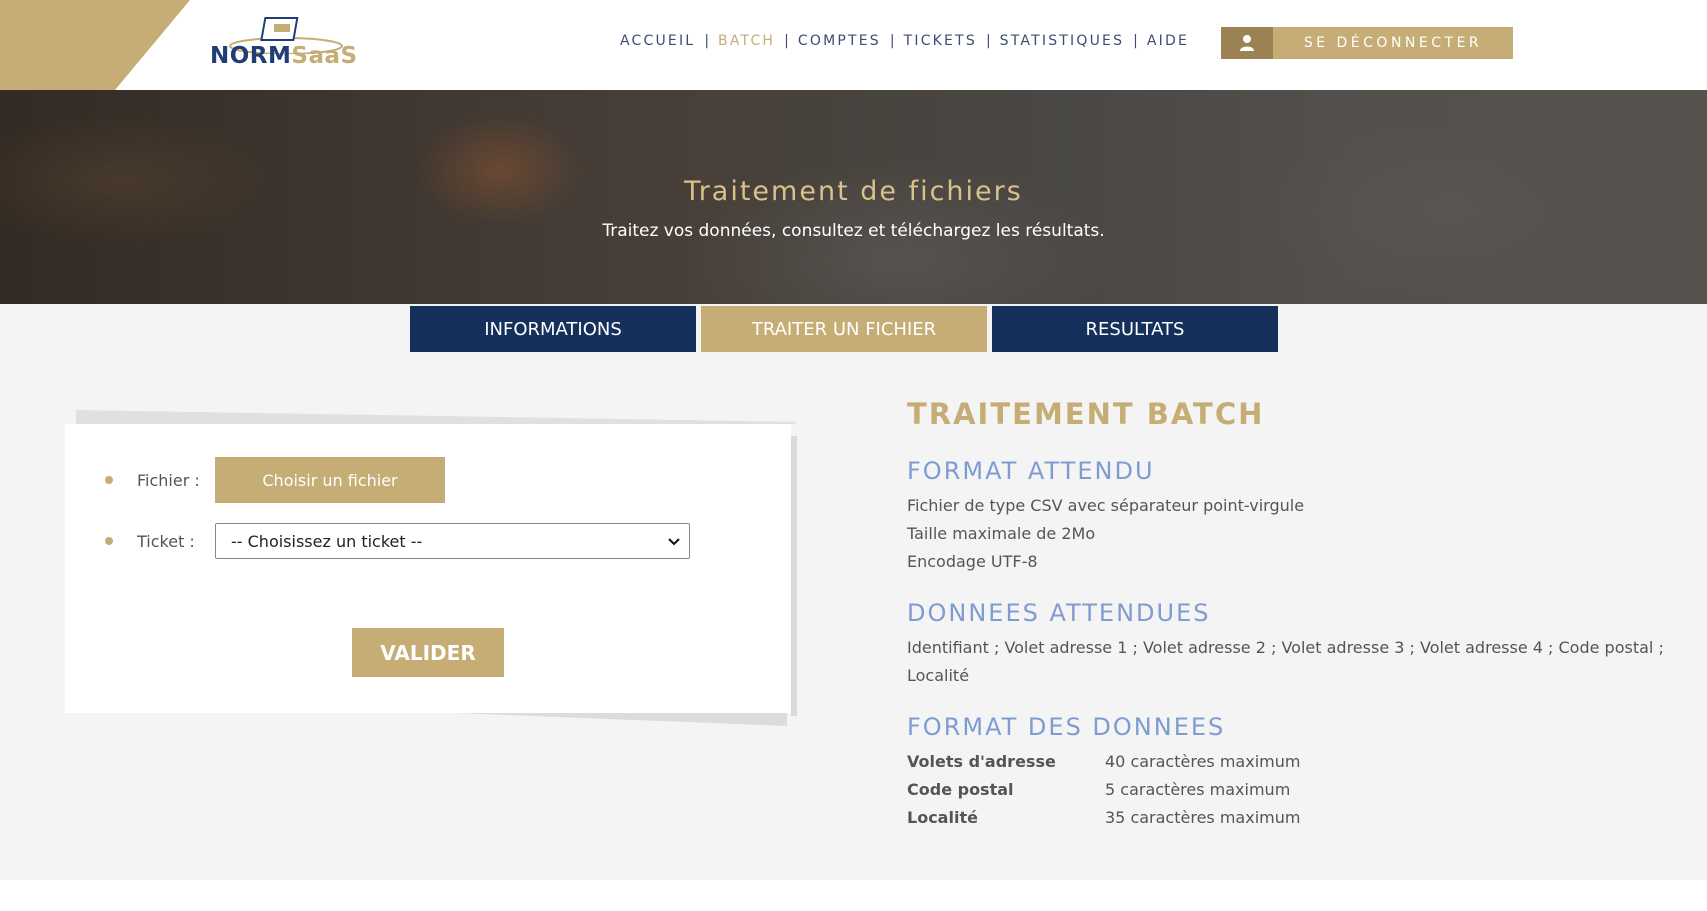 Image resolution: width=1707 pixels, height=911 pixels. Describe the element at coordinates (853, 895) in the screenshot. I see `page-footer` at that location.